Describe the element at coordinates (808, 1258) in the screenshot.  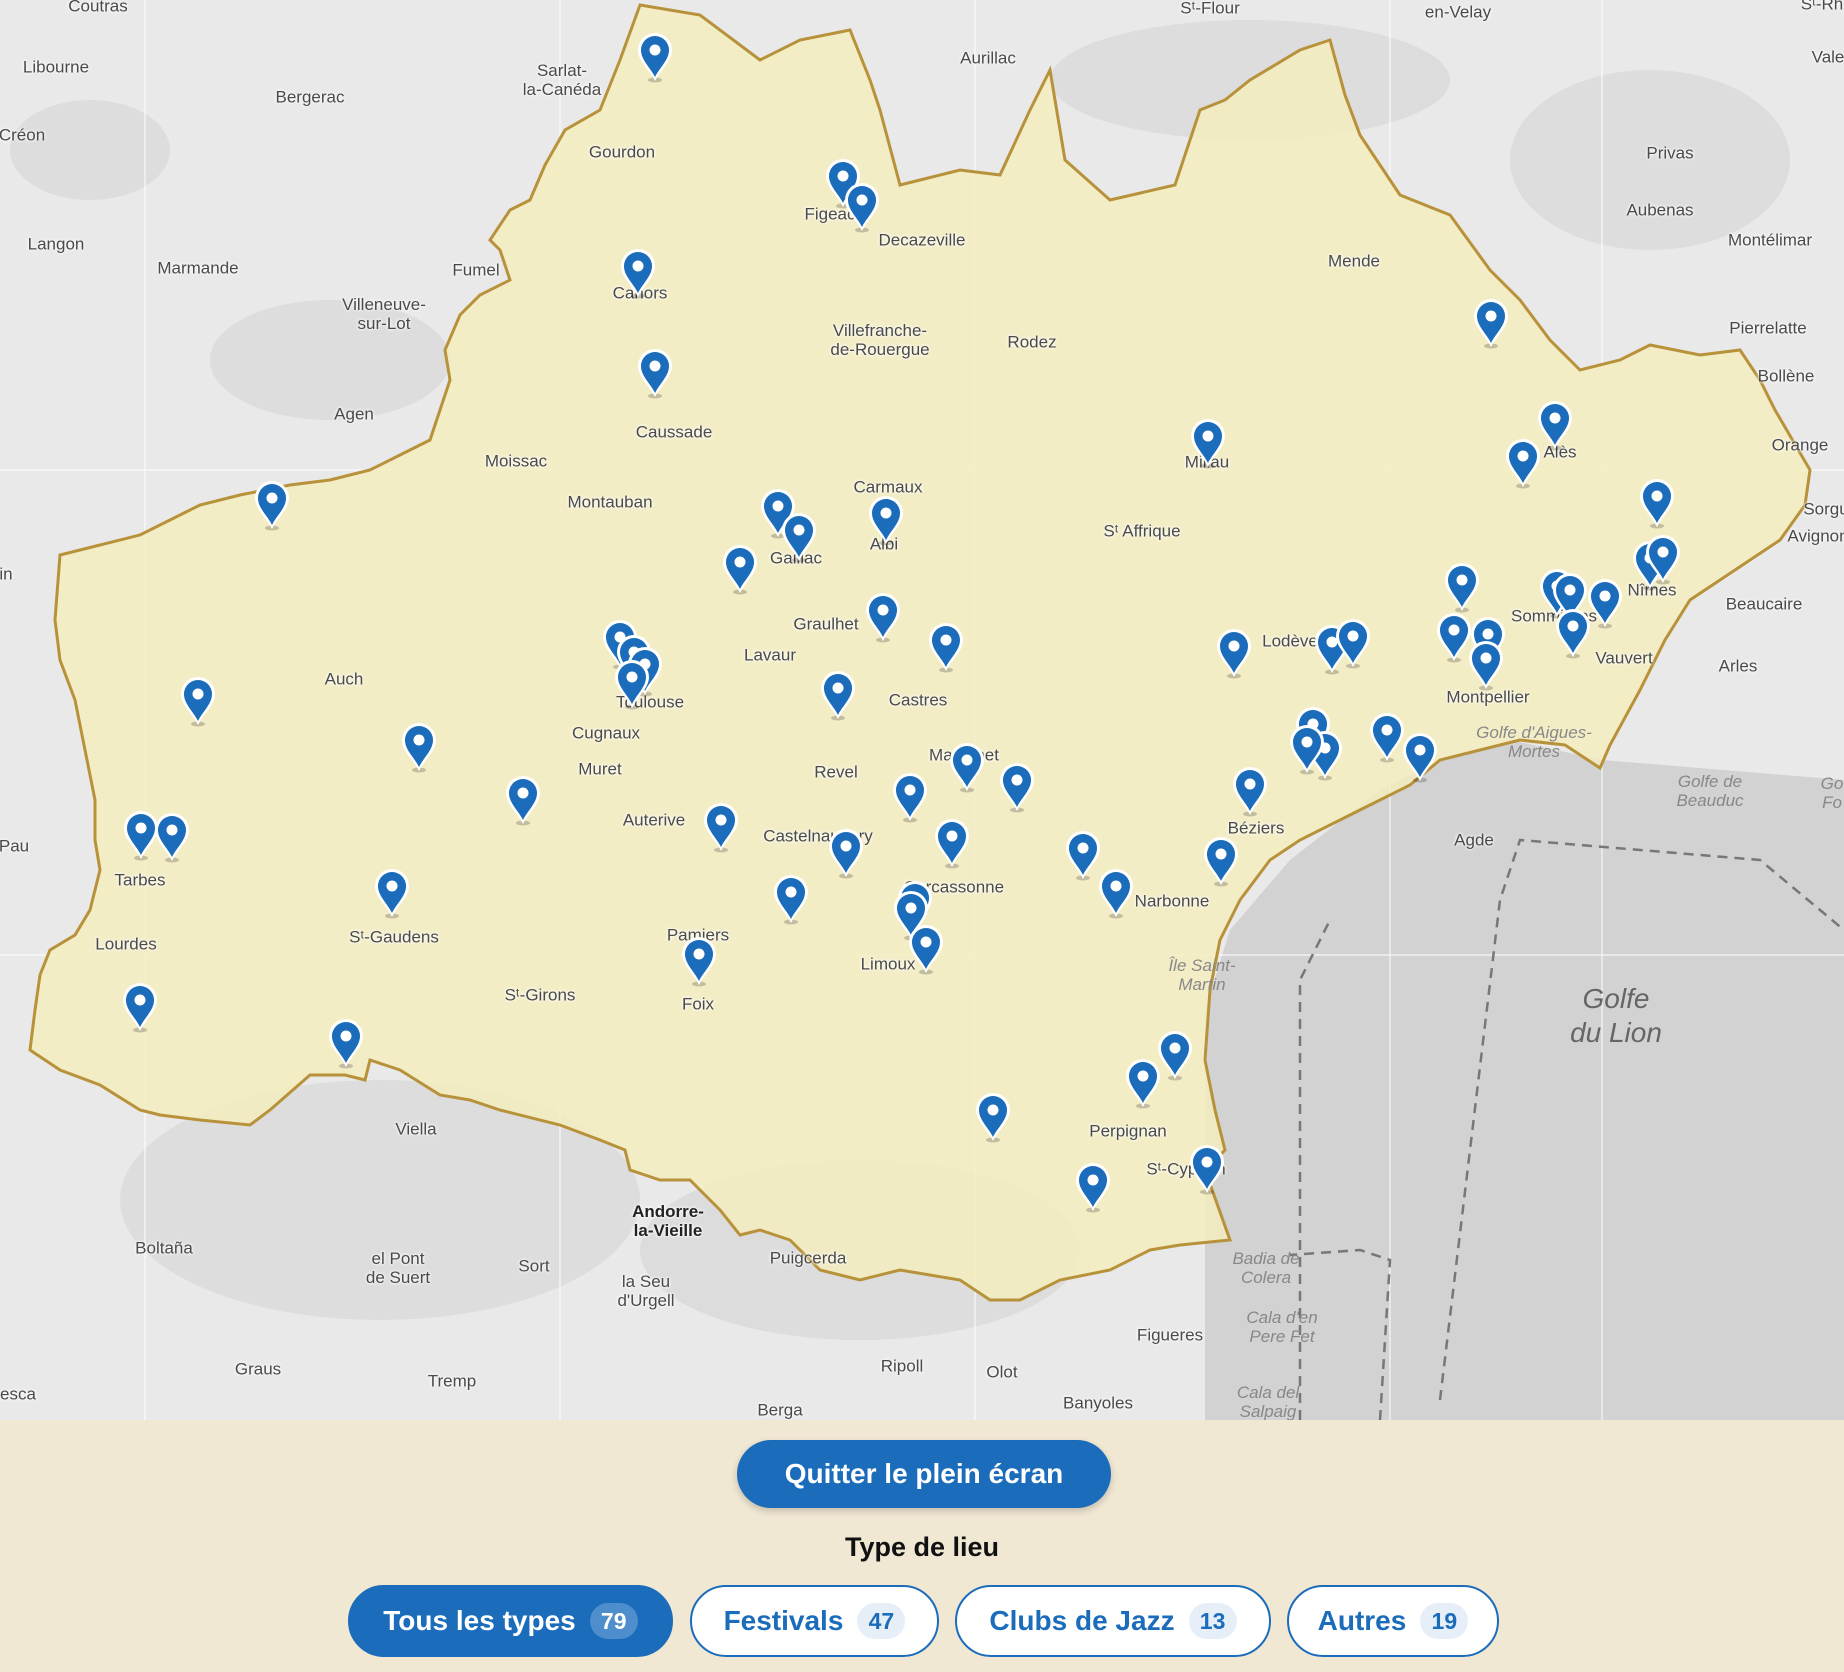
I see `place-label: Puigcerda` at that location.